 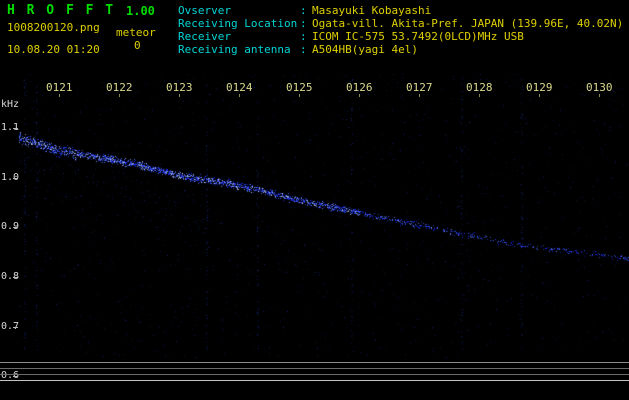 What do you see at coordinates (479, 87) in the screenshot?
I see `time-axis-label: 0128` at bounding box center [479, 87].